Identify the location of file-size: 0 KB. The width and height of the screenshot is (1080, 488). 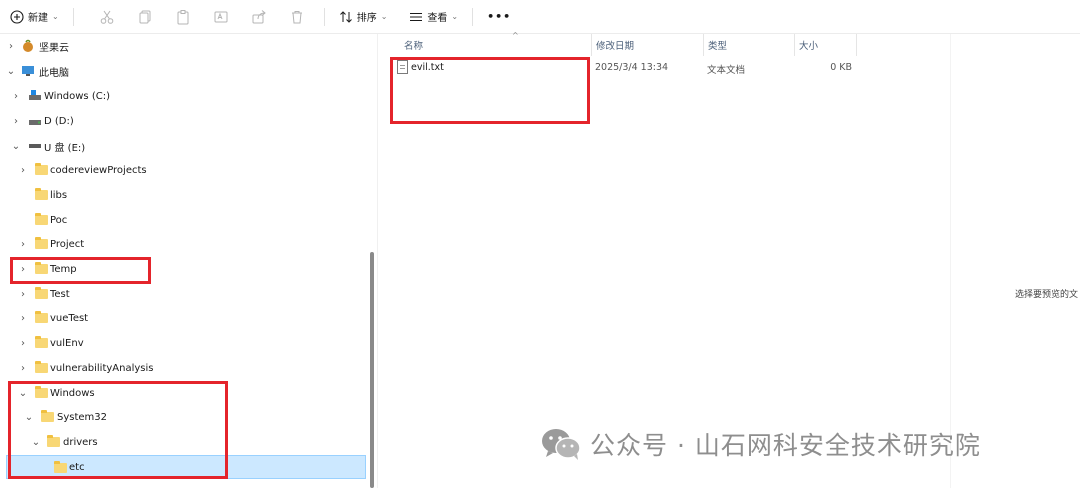
(841, 67).